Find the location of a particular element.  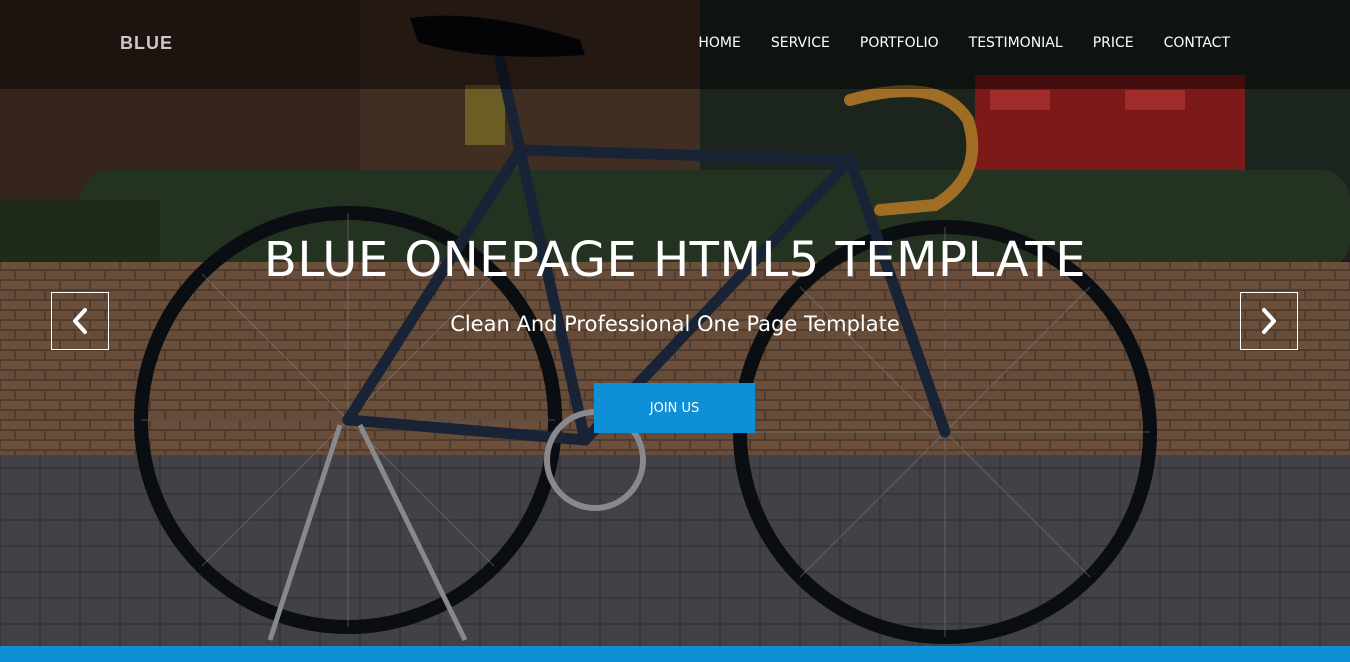

nav-item-home: HOME is located at coordinates (719, 43).